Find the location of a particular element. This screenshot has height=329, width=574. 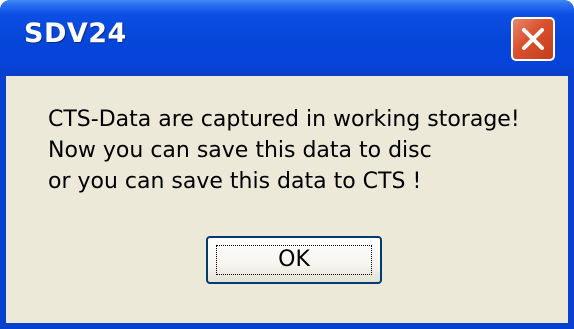

message-line-2: Now you can save this data to disc is located at coordinates (240, 150).